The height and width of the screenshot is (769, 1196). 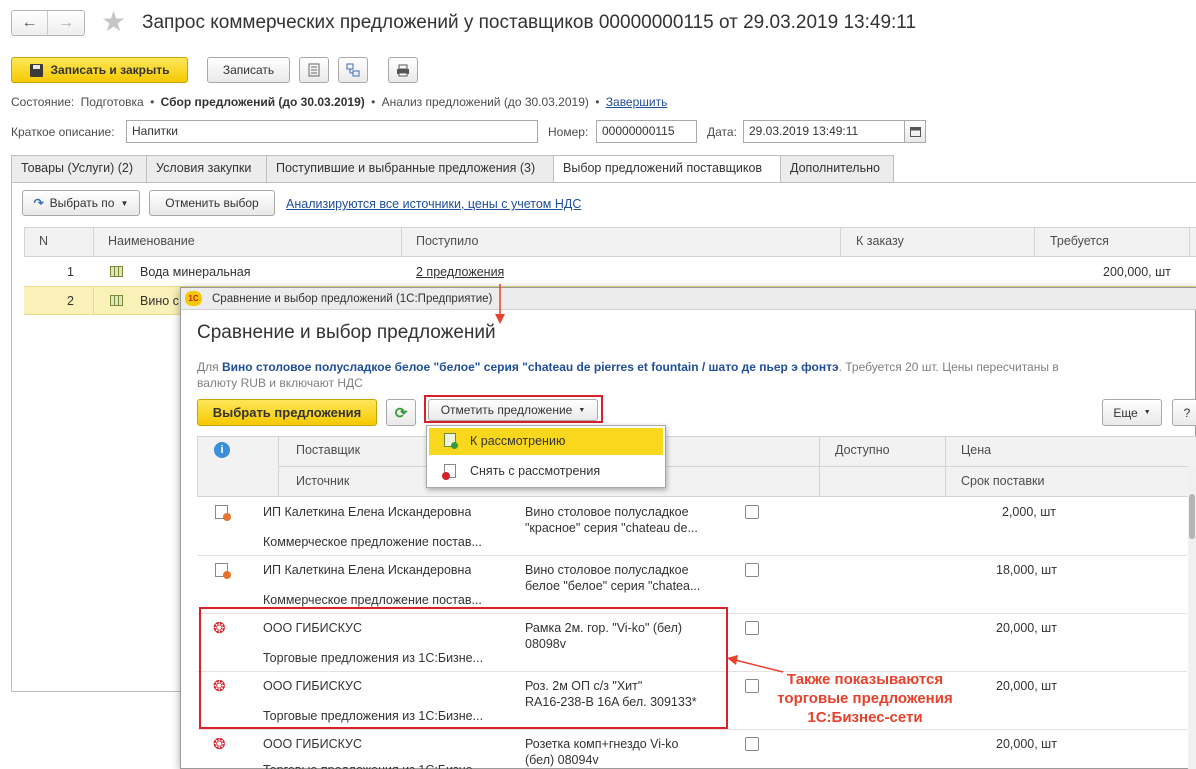 What do you see at coordinates (880, 241) in the screenshot?
I see `column-header-to-order: К заказу` at bounding box center [880, 241].